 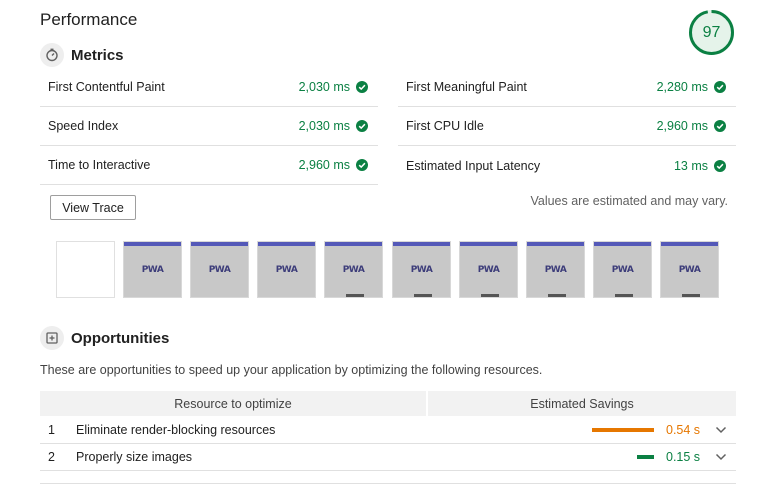 I want to click on performance-score-value: 97, so click(x=711, y=32).